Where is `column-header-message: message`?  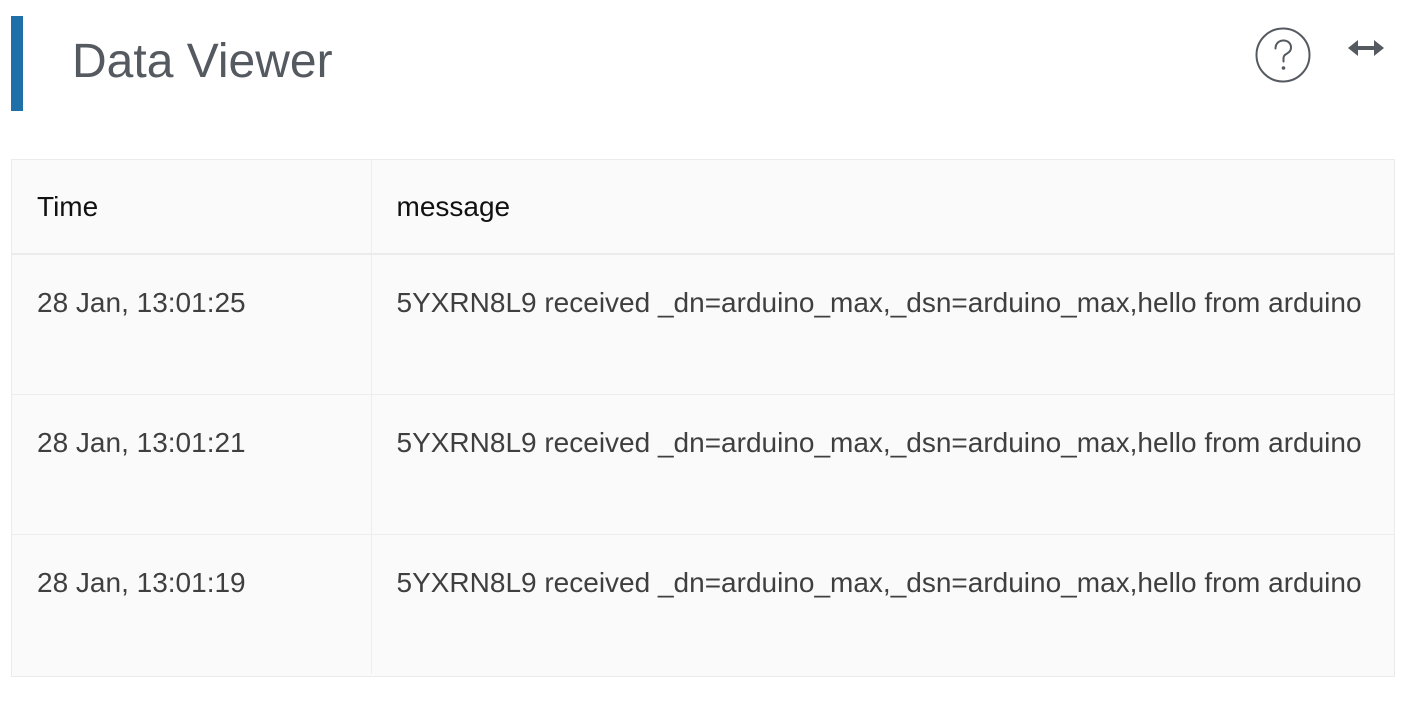 column-header-message: message is located at coordinates (882, 207).